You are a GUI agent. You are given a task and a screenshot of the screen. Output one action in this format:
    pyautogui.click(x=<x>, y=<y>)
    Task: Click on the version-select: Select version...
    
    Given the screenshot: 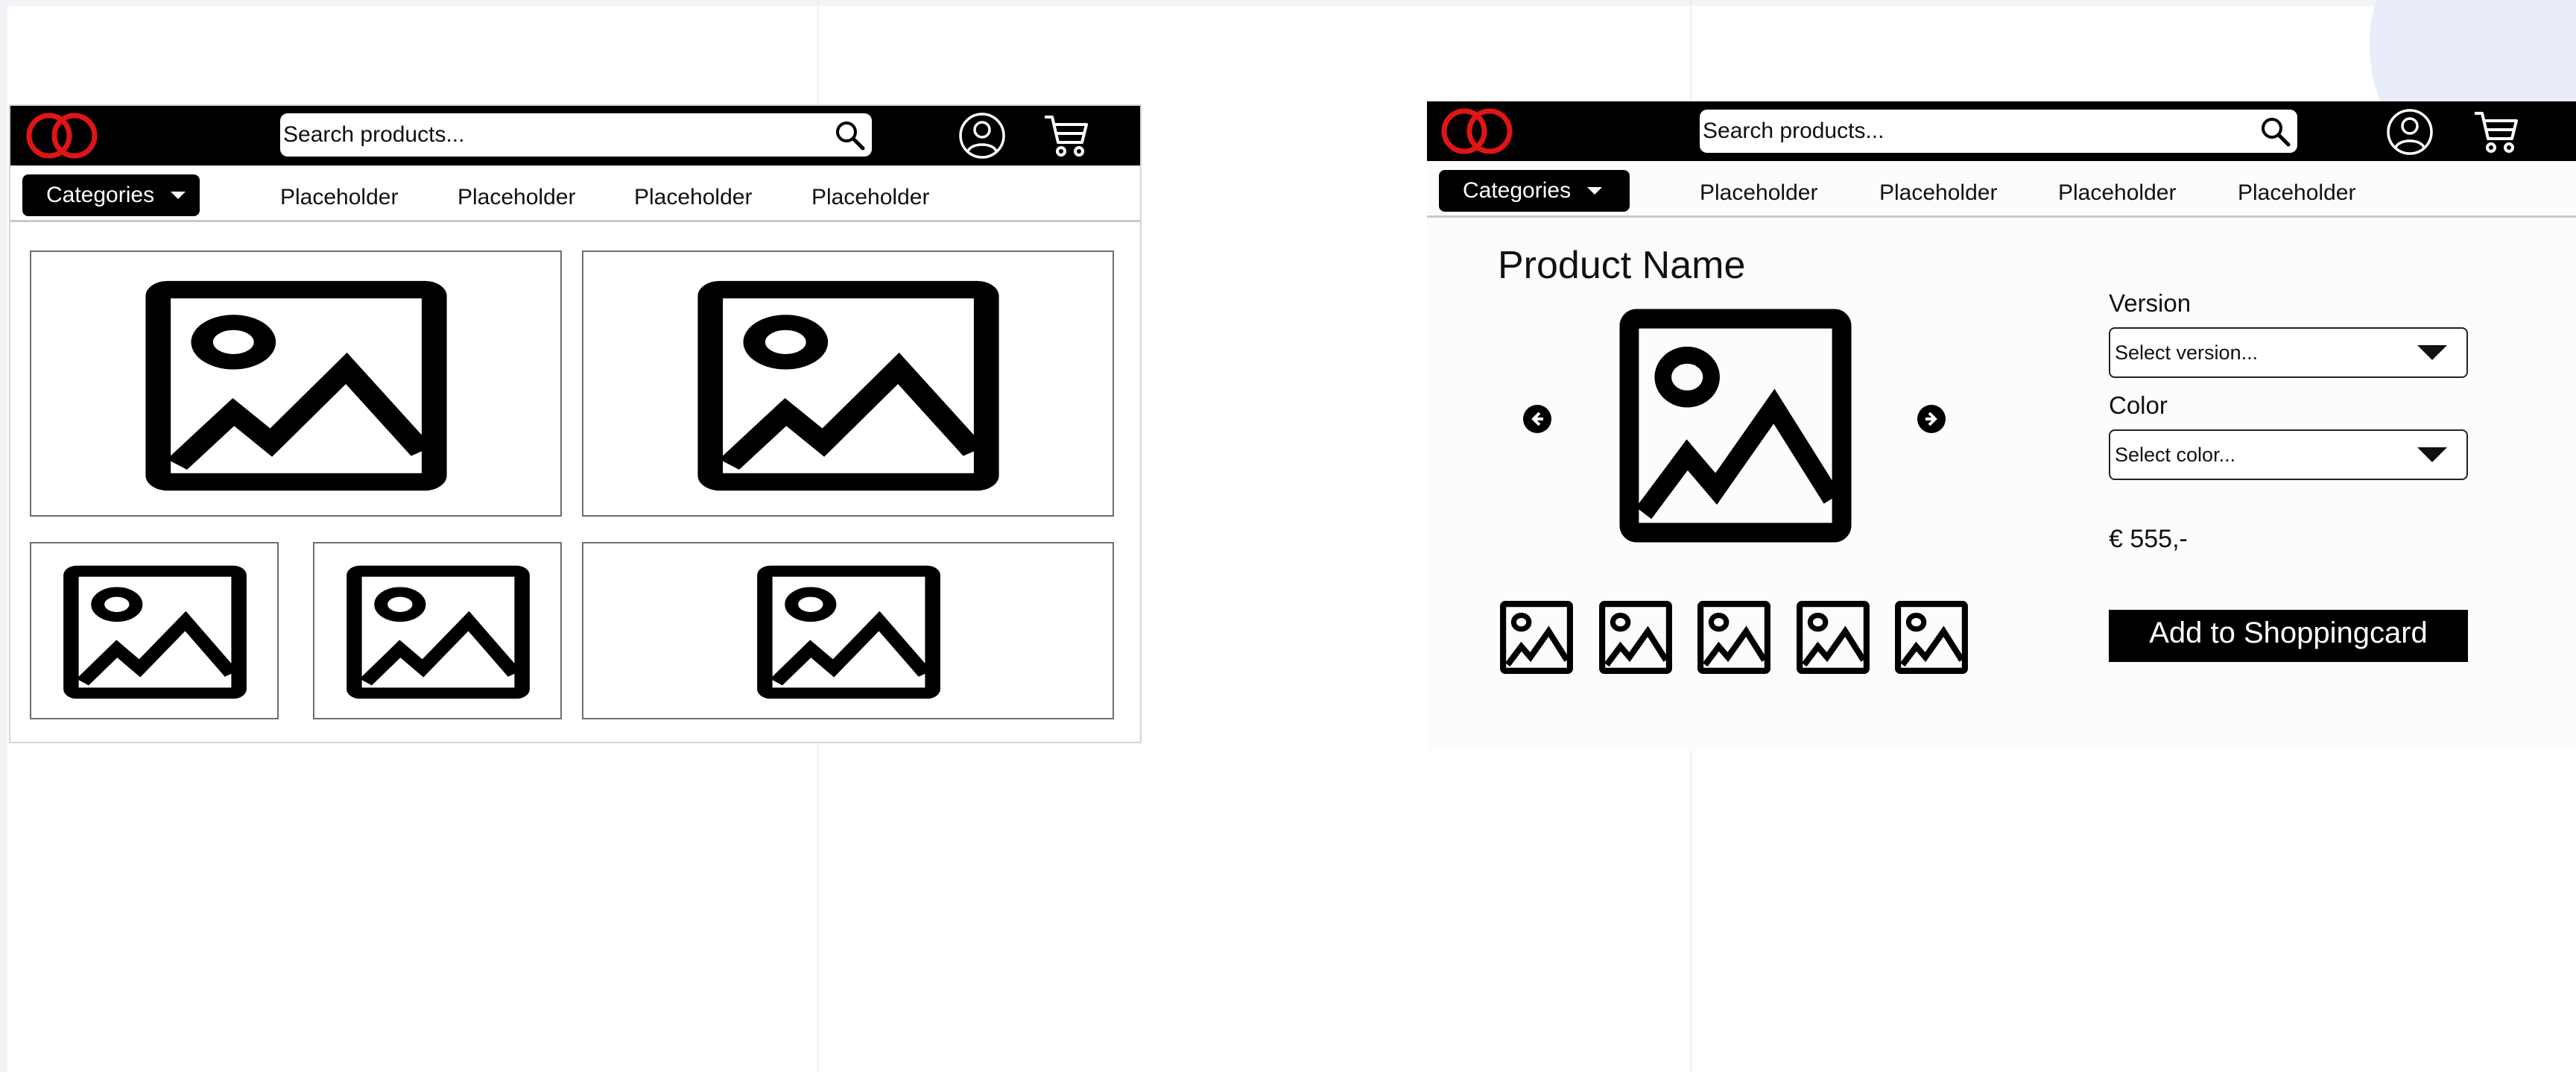 What is the action you would take?
    pyautogui.click(x=2288, y=352)
    